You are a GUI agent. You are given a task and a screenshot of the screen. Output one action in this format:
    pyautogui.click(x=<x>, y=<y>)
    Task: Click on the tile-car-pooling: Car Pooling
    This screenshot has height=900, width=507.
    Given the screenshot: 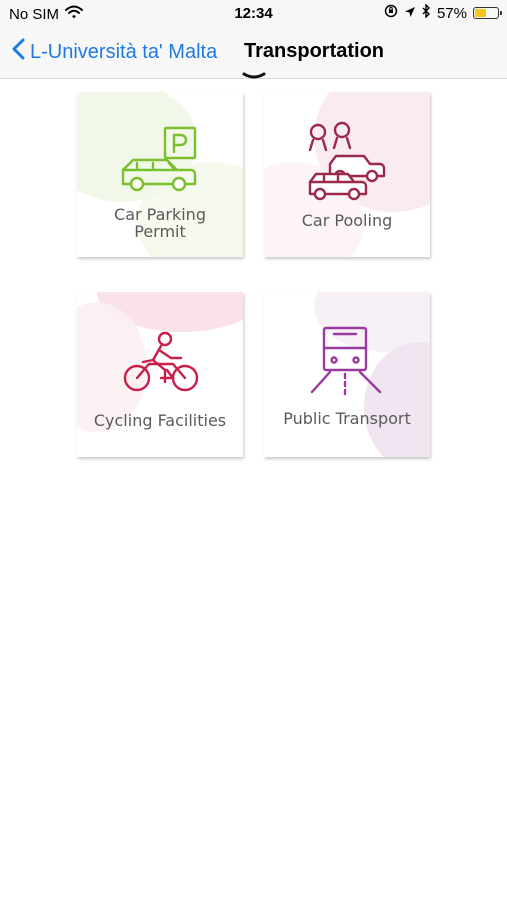 What is the action you would take?
    pyautogui.click(x=347, y=174)
    